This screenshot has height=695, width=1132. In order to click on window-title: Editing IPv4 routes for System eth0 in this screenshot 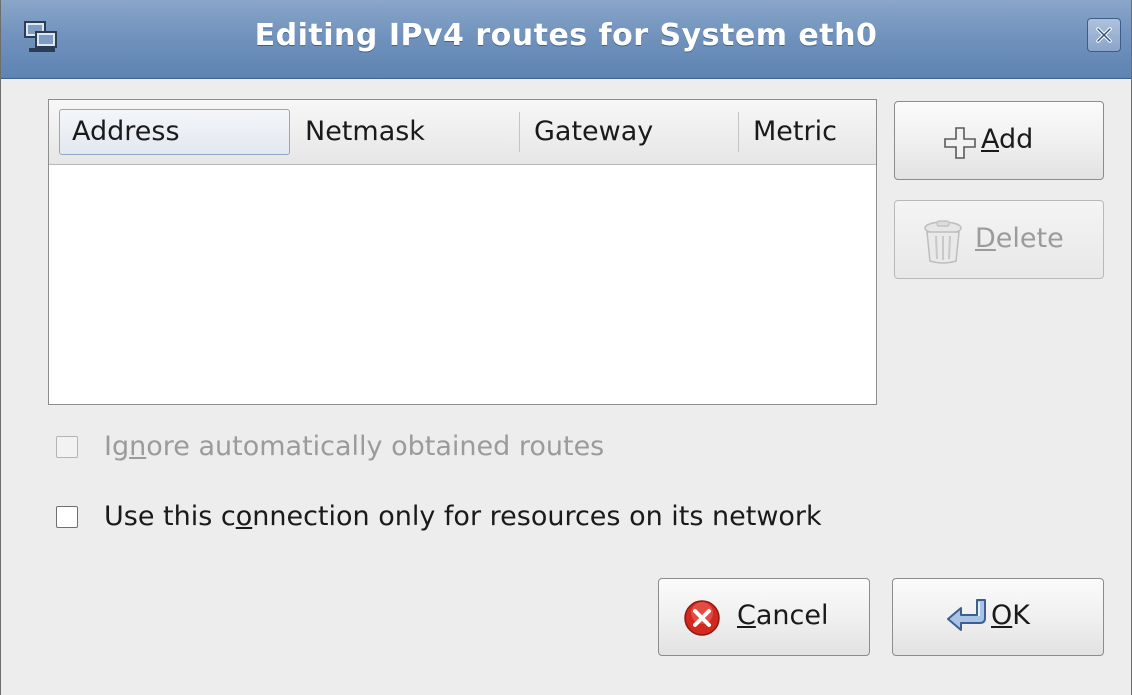, I will do `click(566, 35)`.